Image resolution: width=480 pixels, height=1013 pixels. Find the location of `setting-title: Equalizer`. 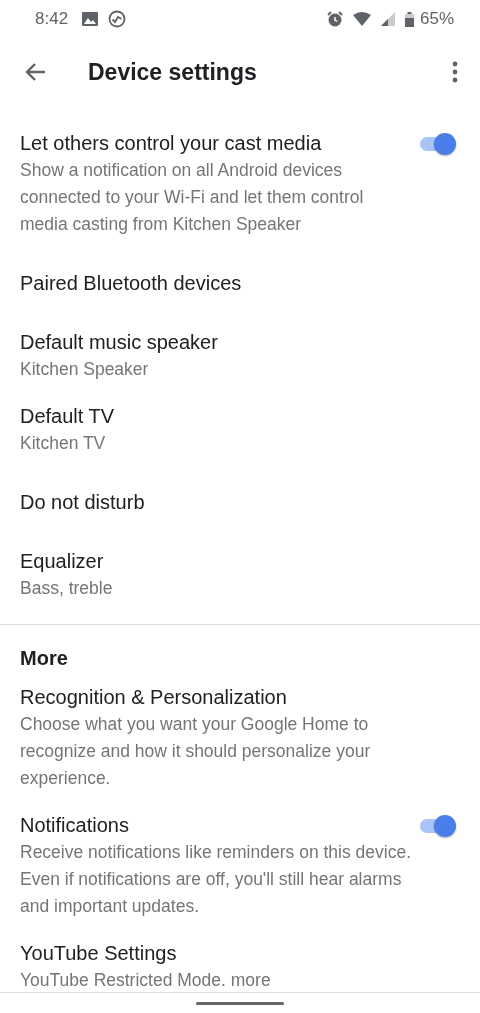

setting-title: Equalizer is located at coordinates (62, 561).